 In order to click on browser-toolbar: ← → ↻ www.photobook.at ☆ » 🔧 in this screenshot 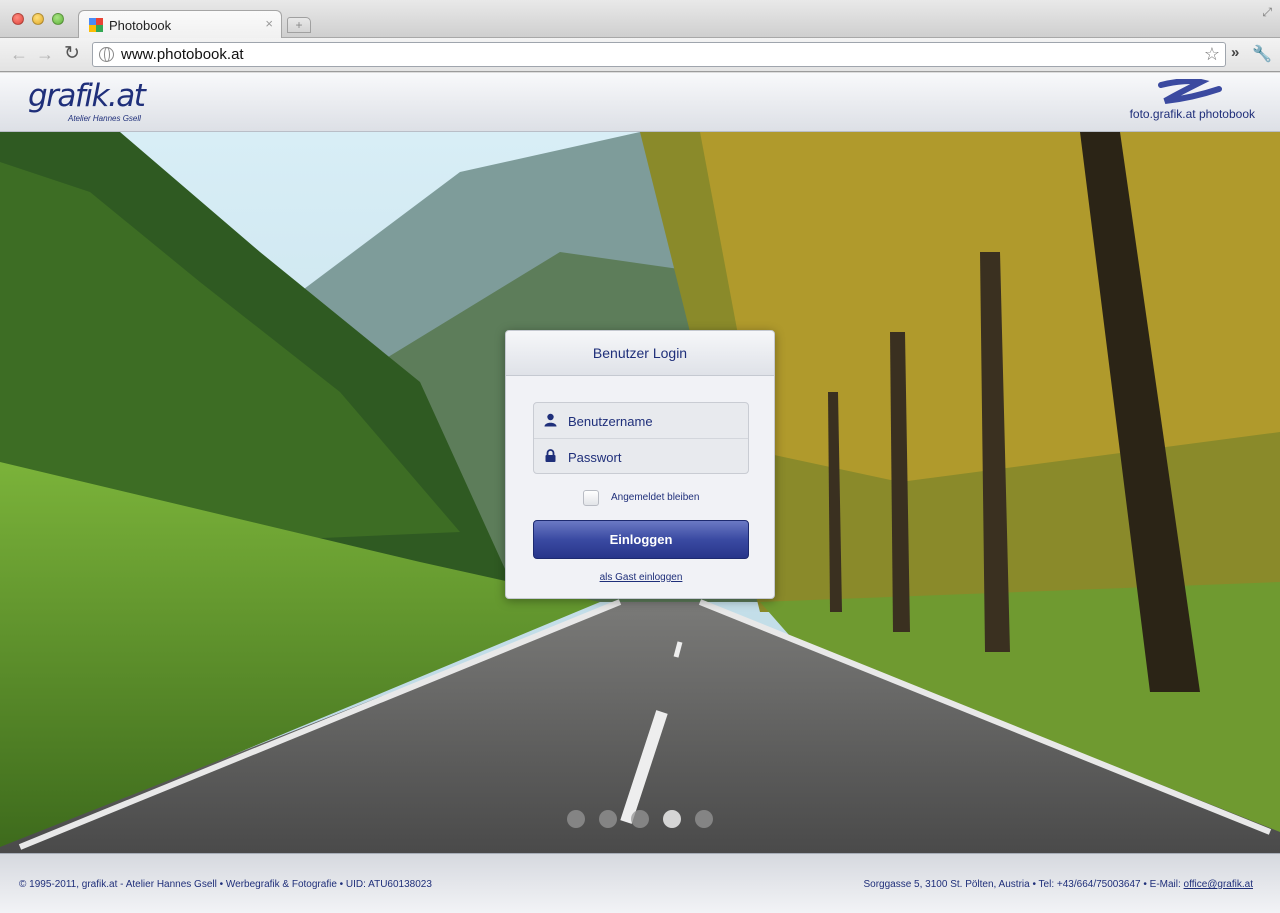, I will do `click(640, 55)`.